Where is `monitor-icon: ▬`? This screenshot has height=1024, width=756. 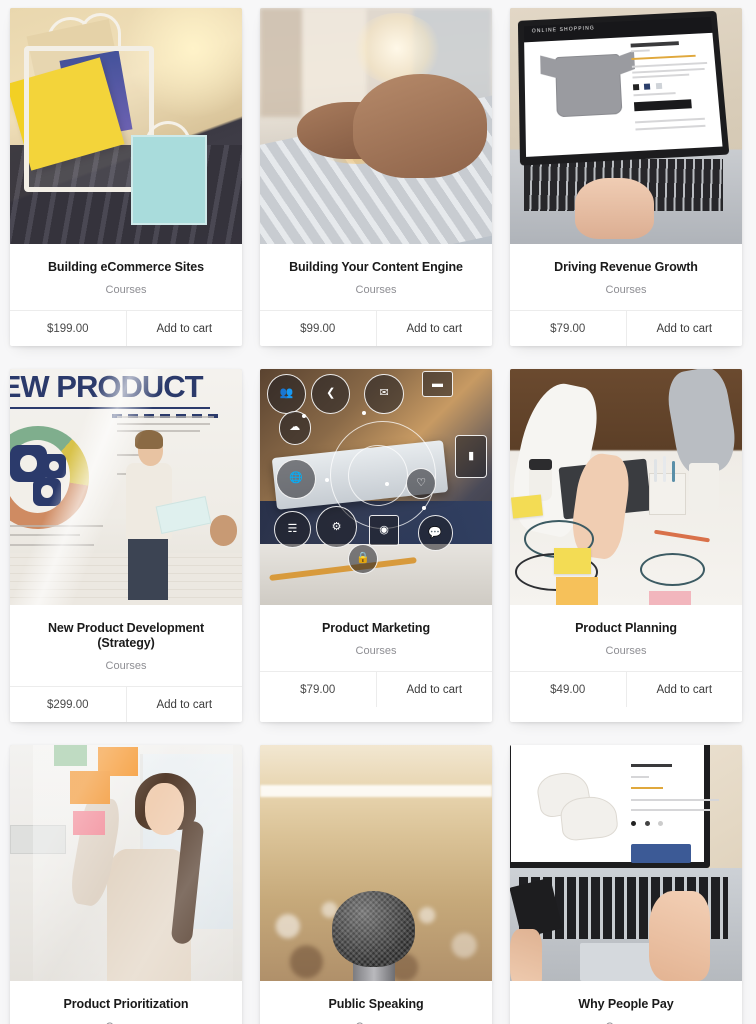
monitor-icon: ▬ is located at coordinates (437, 384).